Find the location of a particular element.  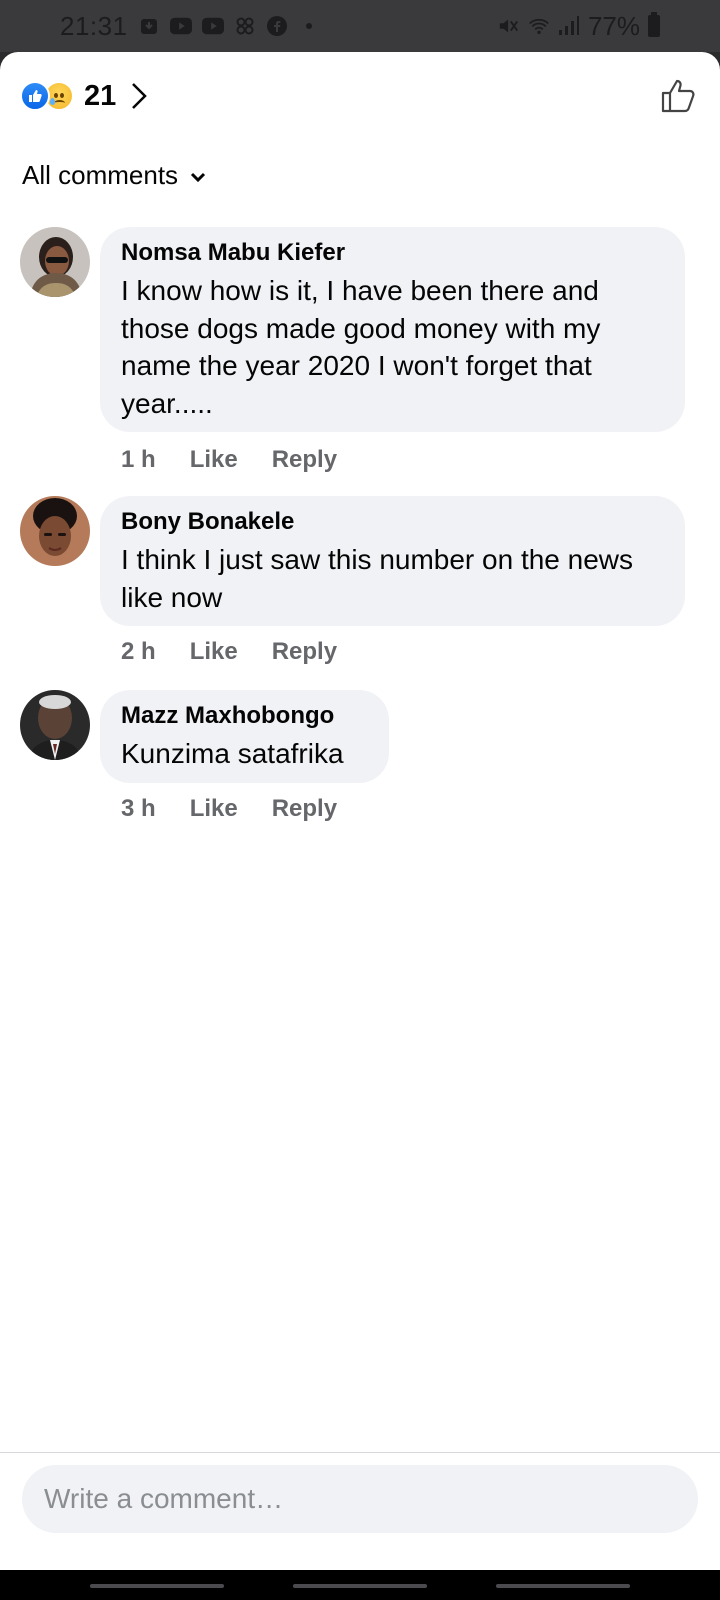

comment-author: Bony Bonakele is located at coordinates (393, 522).